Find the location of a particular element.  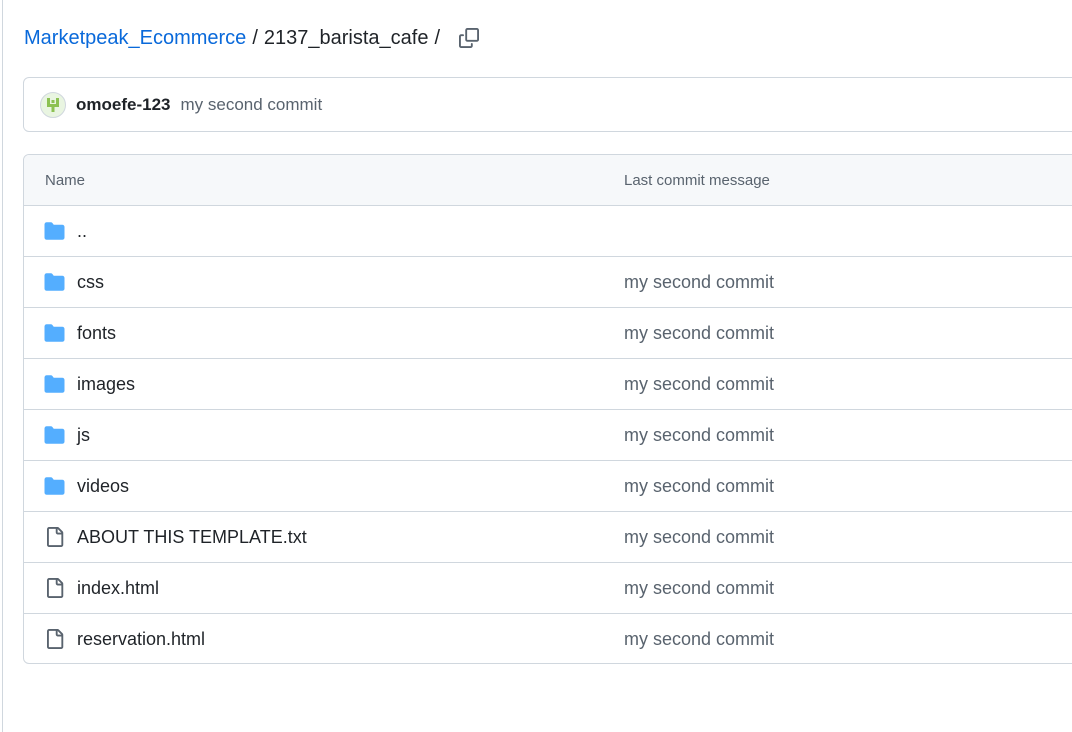

folder-link: .. is located at coordinates (82, 231).